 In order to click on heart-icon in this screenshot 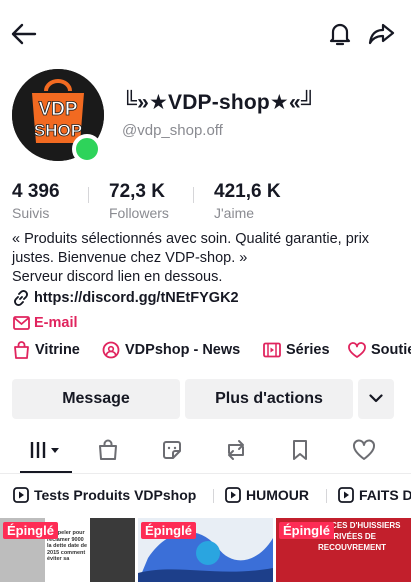, I will do `click(364, 452)`.